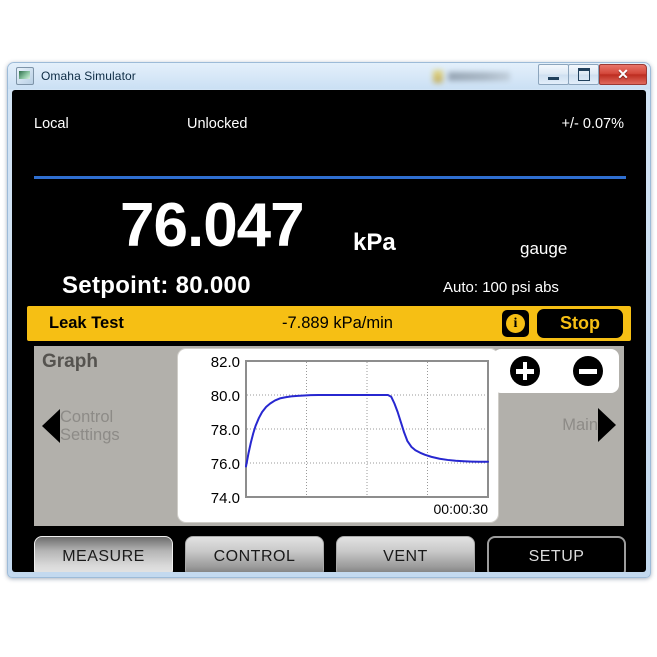 This screenshot has height=657, width=657. Describe the element at coordinates (90, 426) in the screenshot. I see `nav-prev-label: Control Settings` at that location.